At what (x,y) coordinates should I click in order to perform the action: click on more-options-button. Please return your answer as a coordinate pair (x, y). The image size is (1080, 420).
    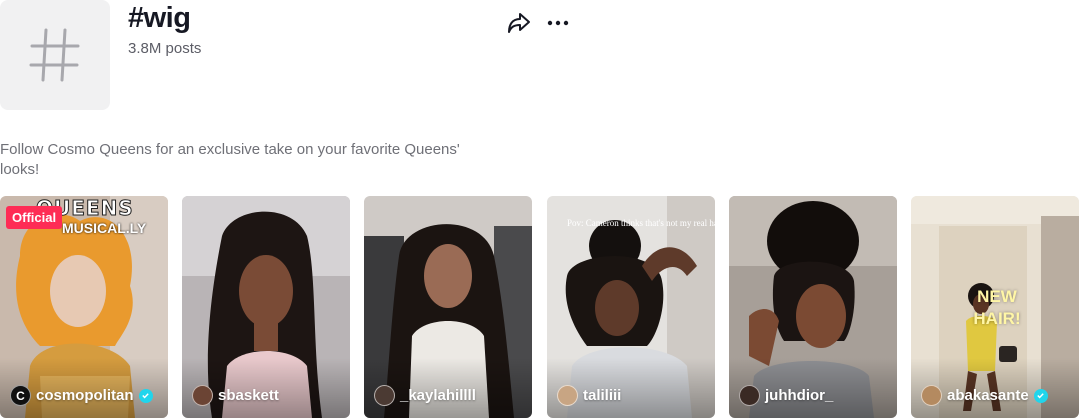
    Looking at the image, I should click on (558, 23).